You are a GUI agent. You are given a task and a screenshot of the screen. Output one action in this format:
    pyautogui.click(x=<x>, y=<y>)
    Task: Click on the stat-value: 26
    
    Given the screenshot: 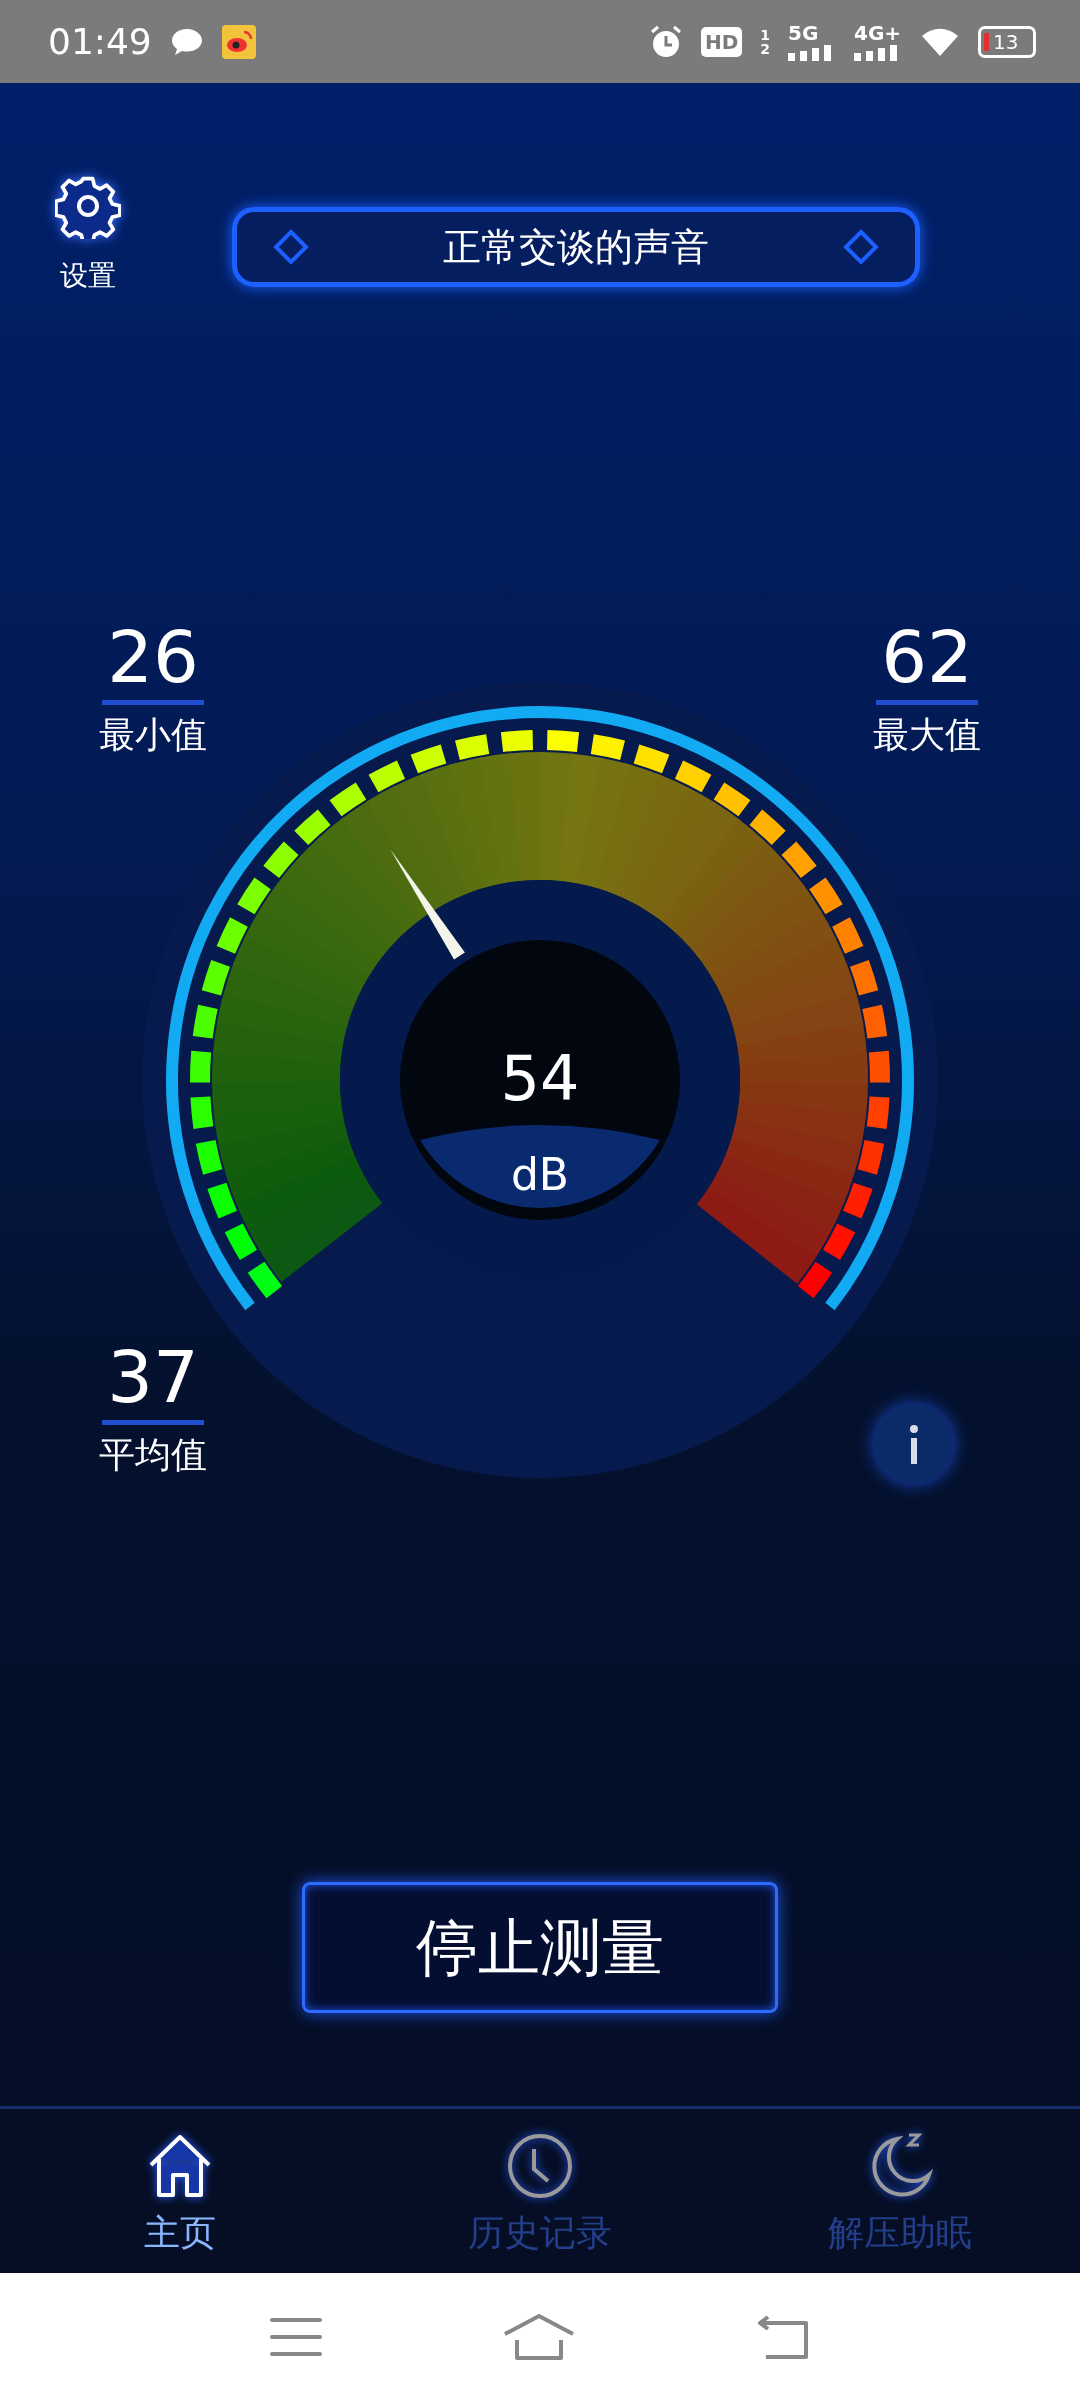 What is the action you would take?
    pyautogui.click(x=153, y=658)
    